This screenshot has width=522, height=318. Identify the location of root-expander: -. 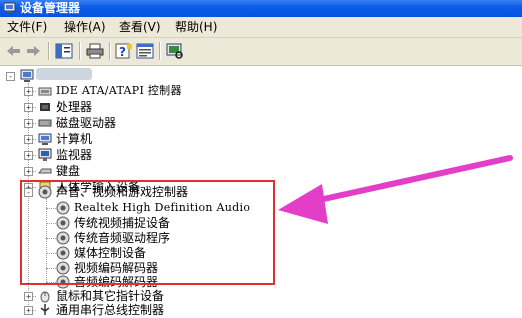
(10, 76).